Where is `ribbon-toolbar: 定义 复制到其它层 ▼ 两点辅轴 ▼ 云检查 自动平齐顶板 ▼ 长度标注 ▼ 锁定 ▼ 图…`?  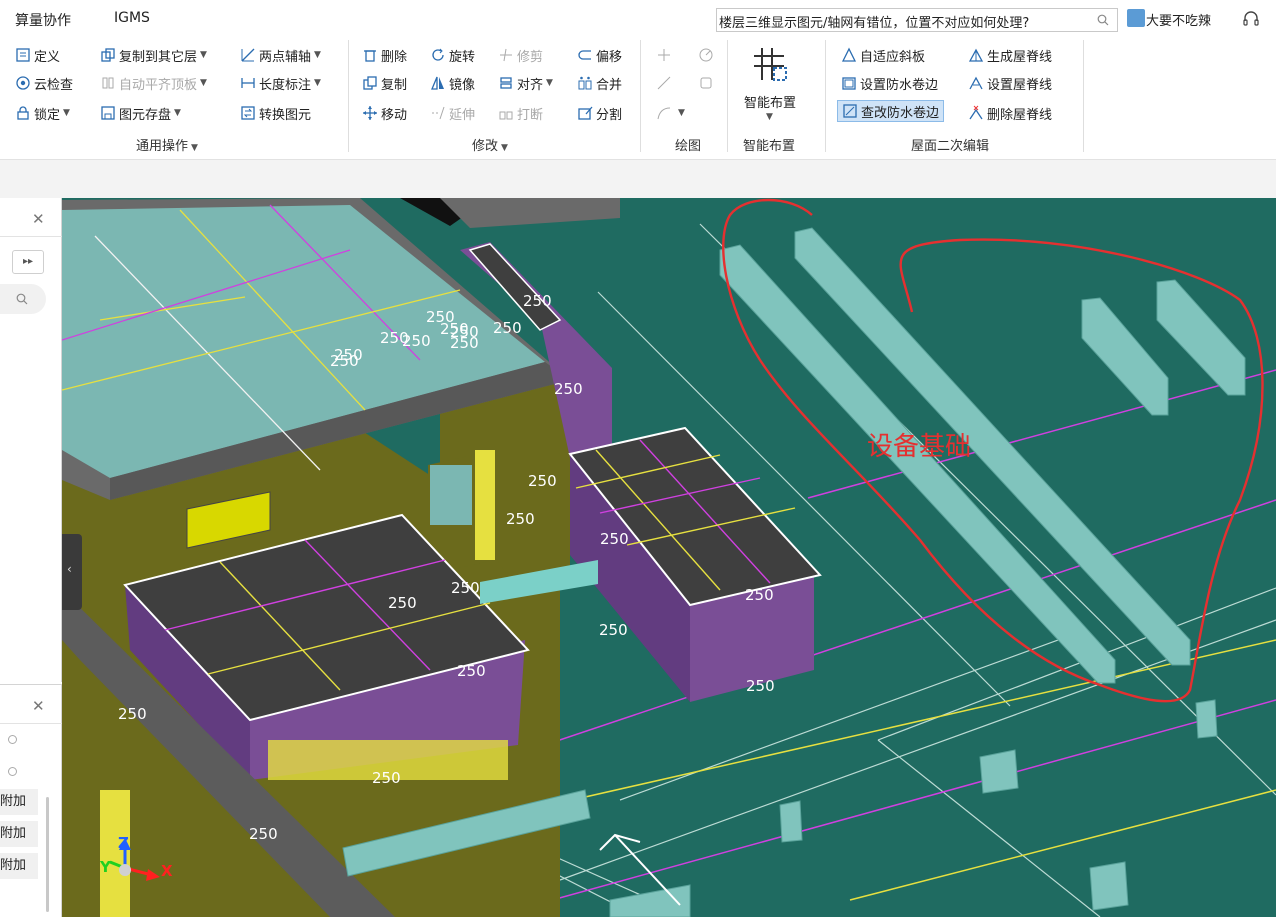
ribbon-toolbar: 定义 复制到其它层 ▼ 两点辅轴 ▼ 云检查 自动平齐顶板 ▼ 长度标注 ▼ 锁定 ▼ 图… is located at coordinates (638, 98).